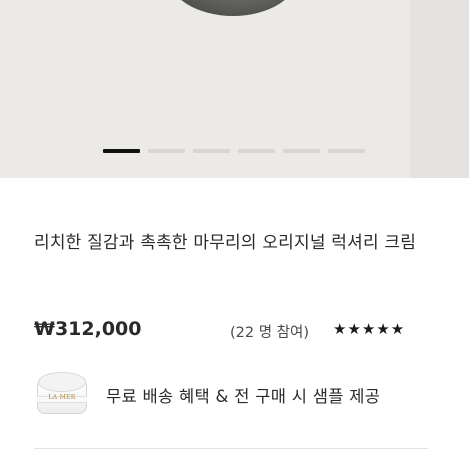  I want to click on jar-lid-icon, so click(62, 382).